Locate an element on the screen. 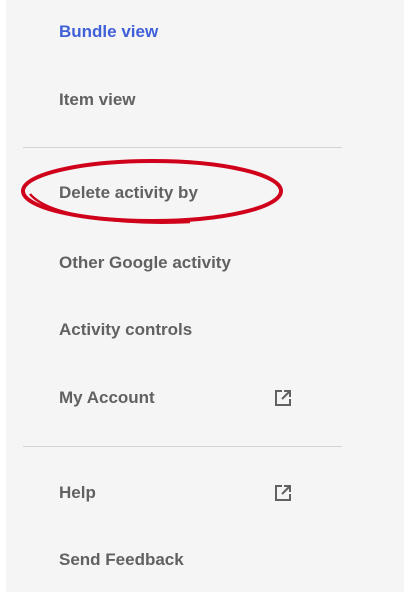 Image resolution: width=409 pixels, height=592 pixels. menu-item-label: Item view is located at coordinates (97, 99).